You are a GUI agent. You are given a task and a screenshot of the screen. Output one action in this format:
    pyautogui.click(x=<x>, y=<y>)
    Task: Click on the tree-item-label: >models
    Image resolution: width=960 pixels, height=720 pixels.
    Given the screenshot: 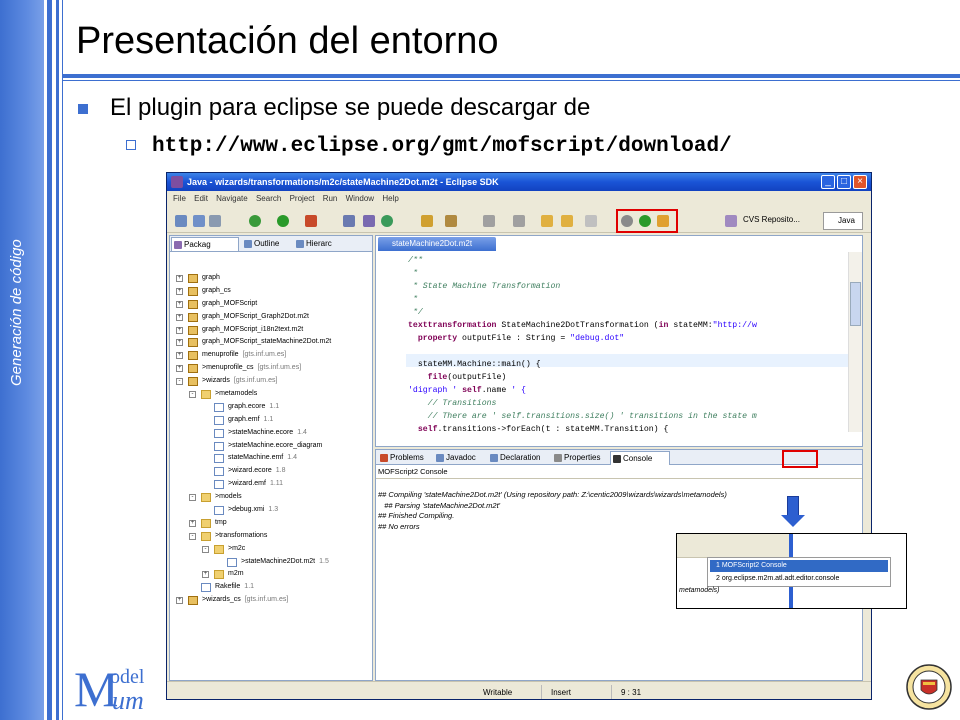 What is the action you would take?
    pyautogui.click(x=228, y=497)
    